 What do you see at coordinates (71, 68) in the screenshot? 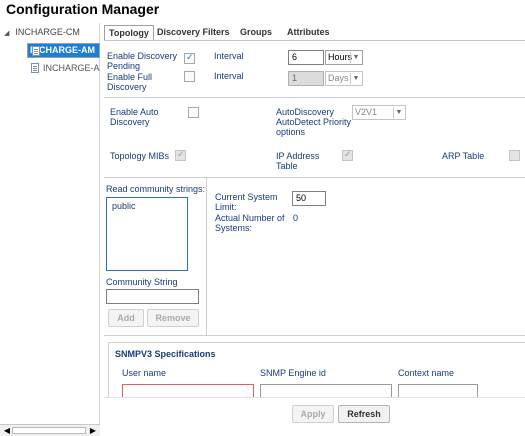
I see `tree-item-label: INCHARGE-AM` at bounding box center [71, 68].